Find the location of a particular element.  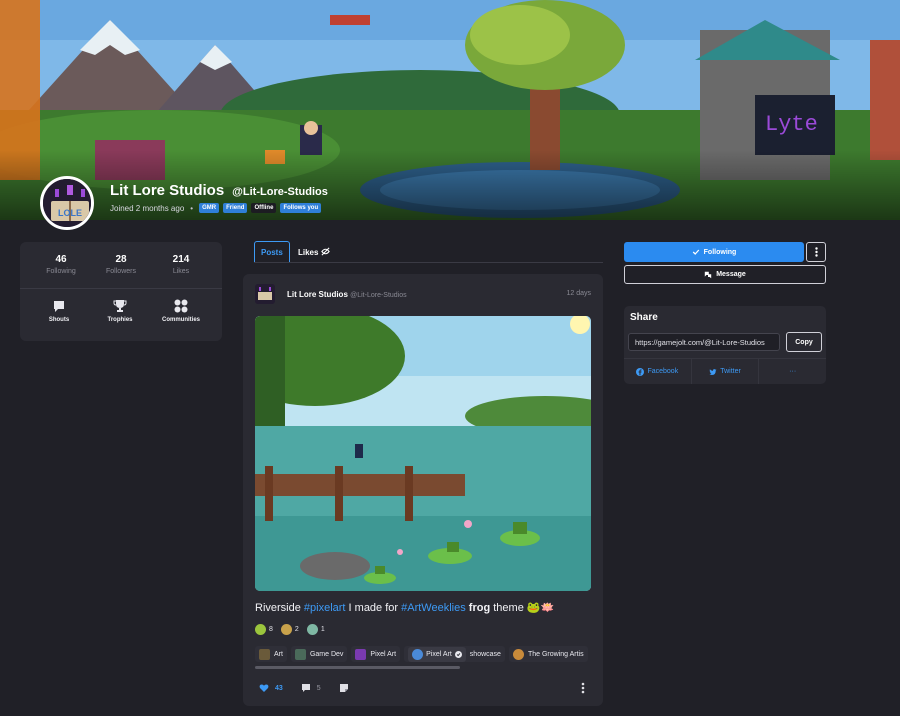

tab-likes: Likes is located at coordinates (314, 251).